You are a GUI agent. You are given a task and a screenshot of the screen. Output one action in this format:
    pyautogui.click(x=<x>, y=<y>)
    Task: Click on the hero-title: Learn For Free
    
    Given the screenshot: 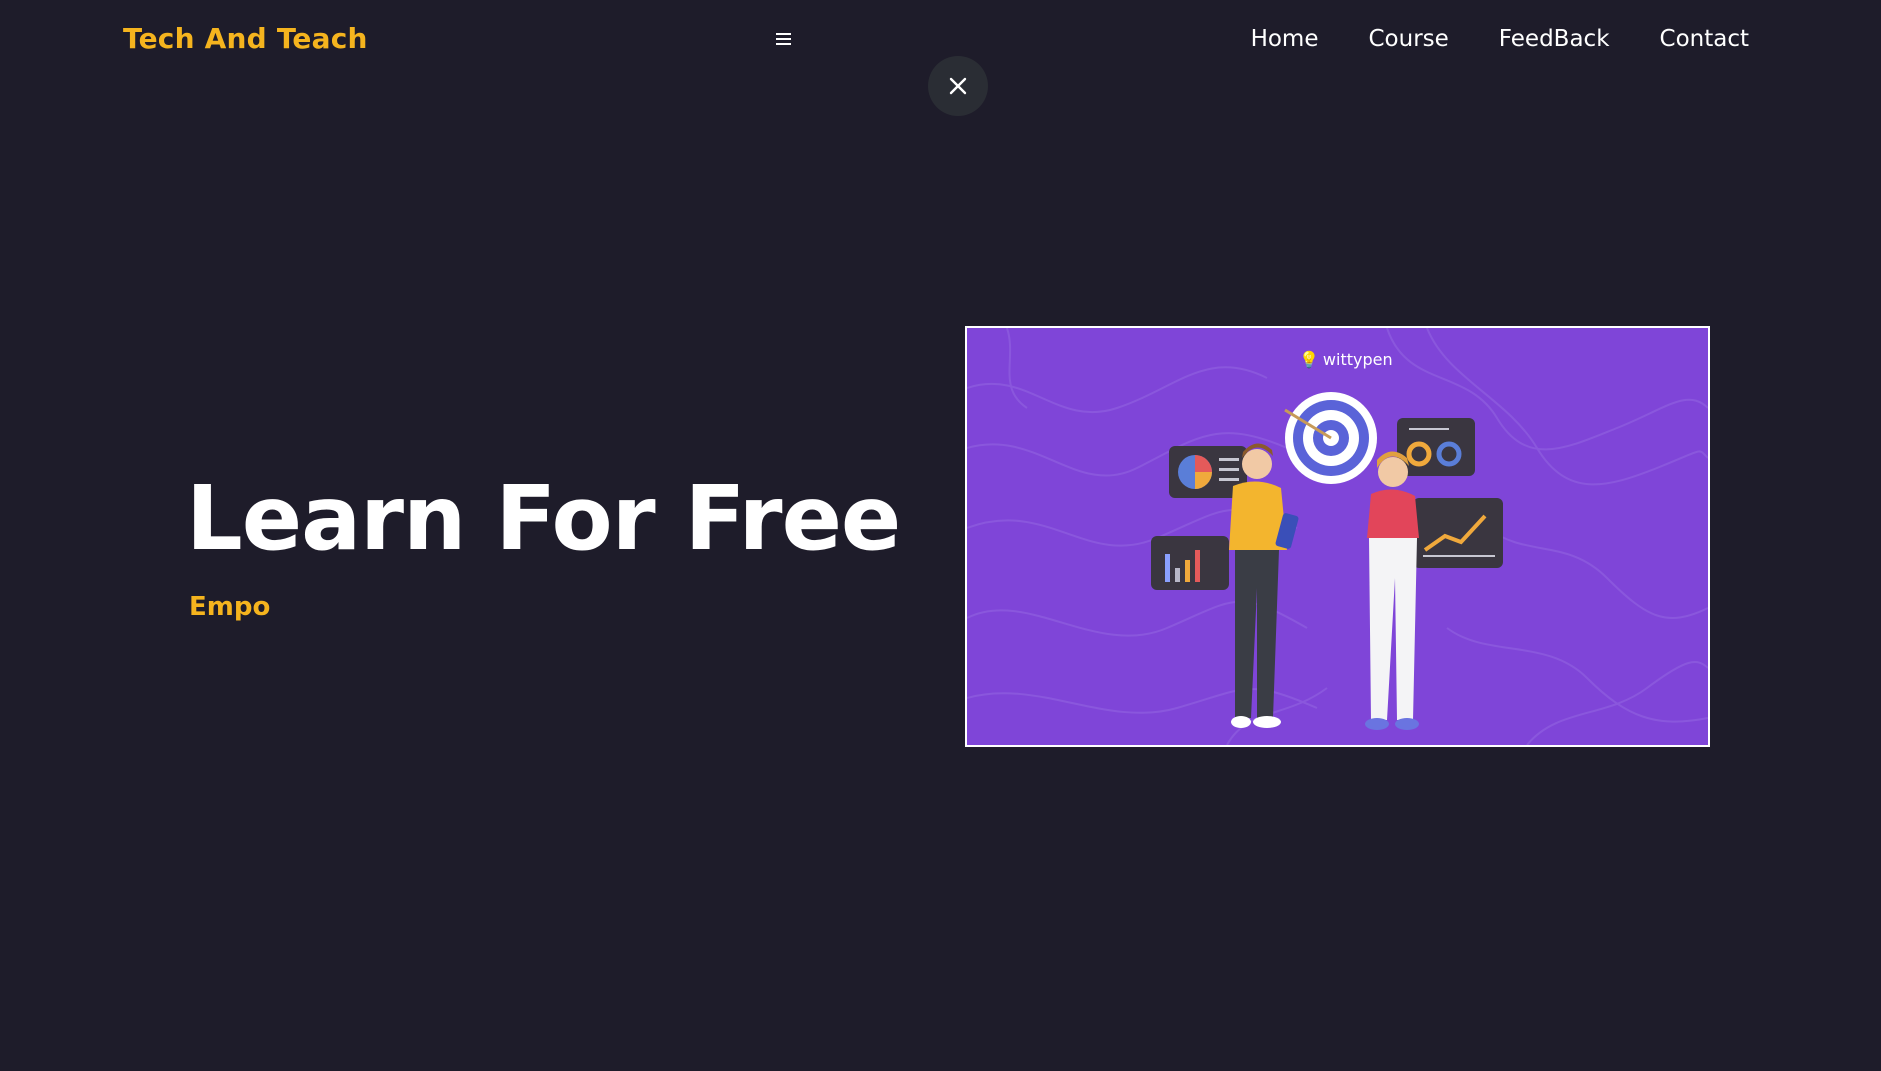 What is the action you would take?
    pyautogui.click(x=543, y=518)
    